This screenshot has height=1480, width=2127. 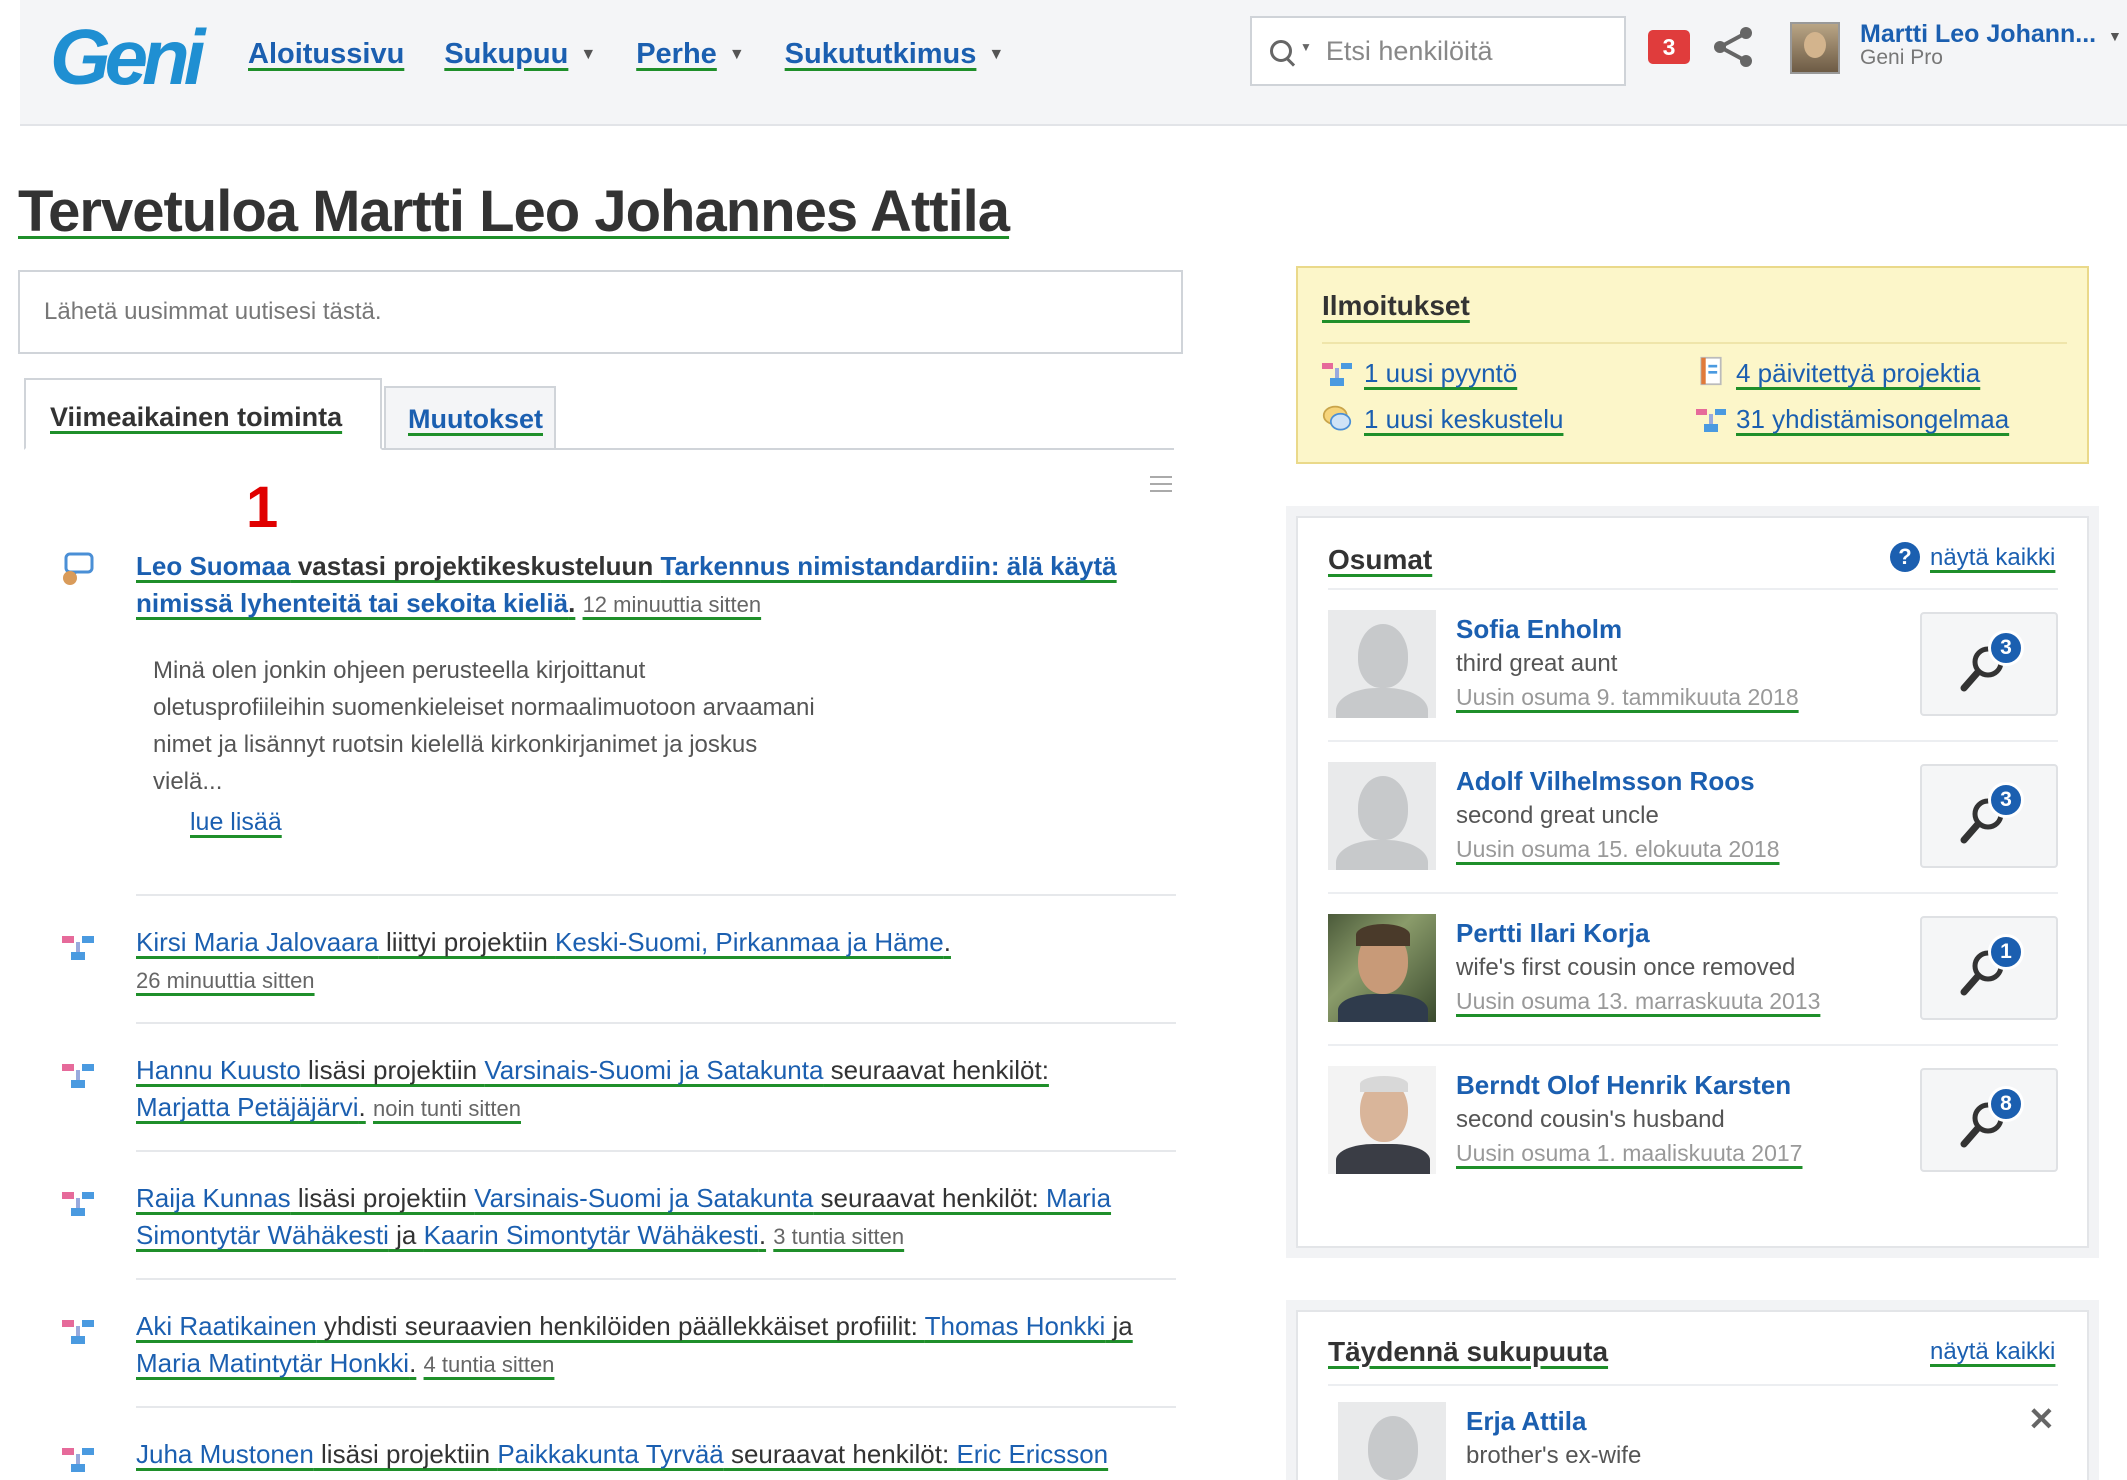 I want to click on discussion-icon, so click(x=78, y=568).